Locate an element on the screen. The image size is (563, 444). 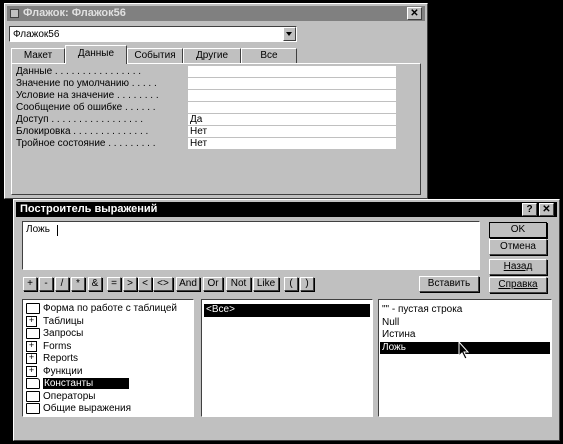
property-row-triple-state: Тройное состояние . . . . . . . . . Нет is located at coordinates (205, 144).